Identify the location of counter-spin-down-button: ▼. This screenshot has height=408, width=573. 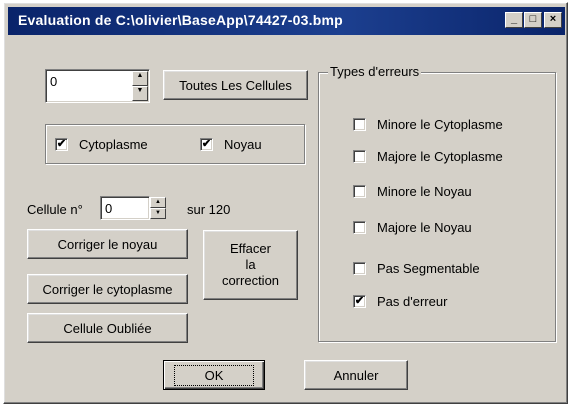
(140, 93).